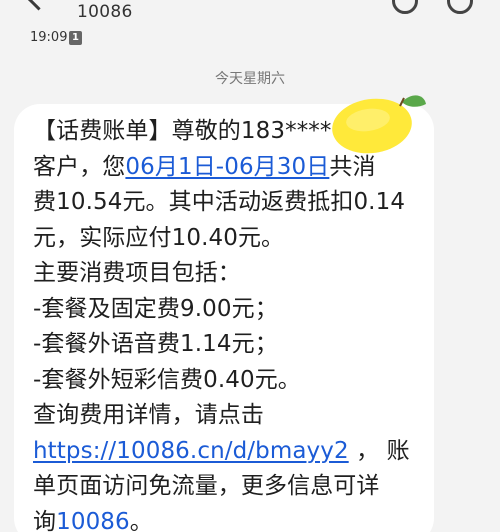 This screenshot has height=532, width=500. What do you see at coordinates (352, 166) in the screenshot?
I see `message-text: 共消` at bounding box center [352, 166].